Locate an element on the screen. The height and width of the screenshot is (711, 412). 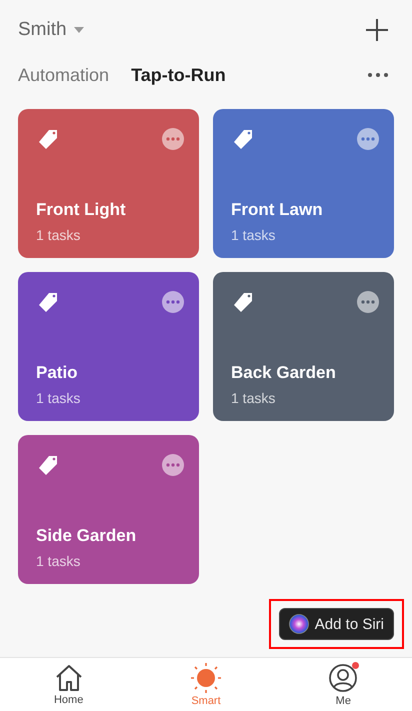
siri-icon is located at coordinates (298, 624).